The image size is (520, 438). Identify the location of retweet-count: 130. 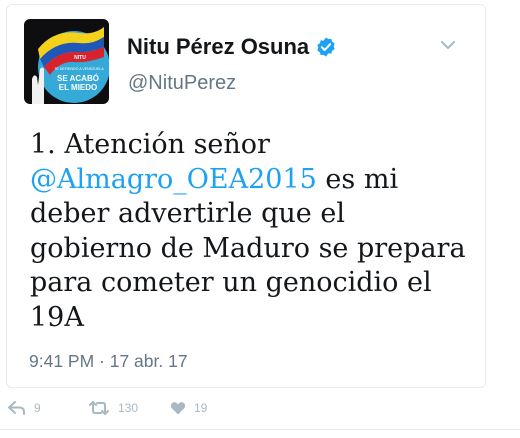
(128, 408).